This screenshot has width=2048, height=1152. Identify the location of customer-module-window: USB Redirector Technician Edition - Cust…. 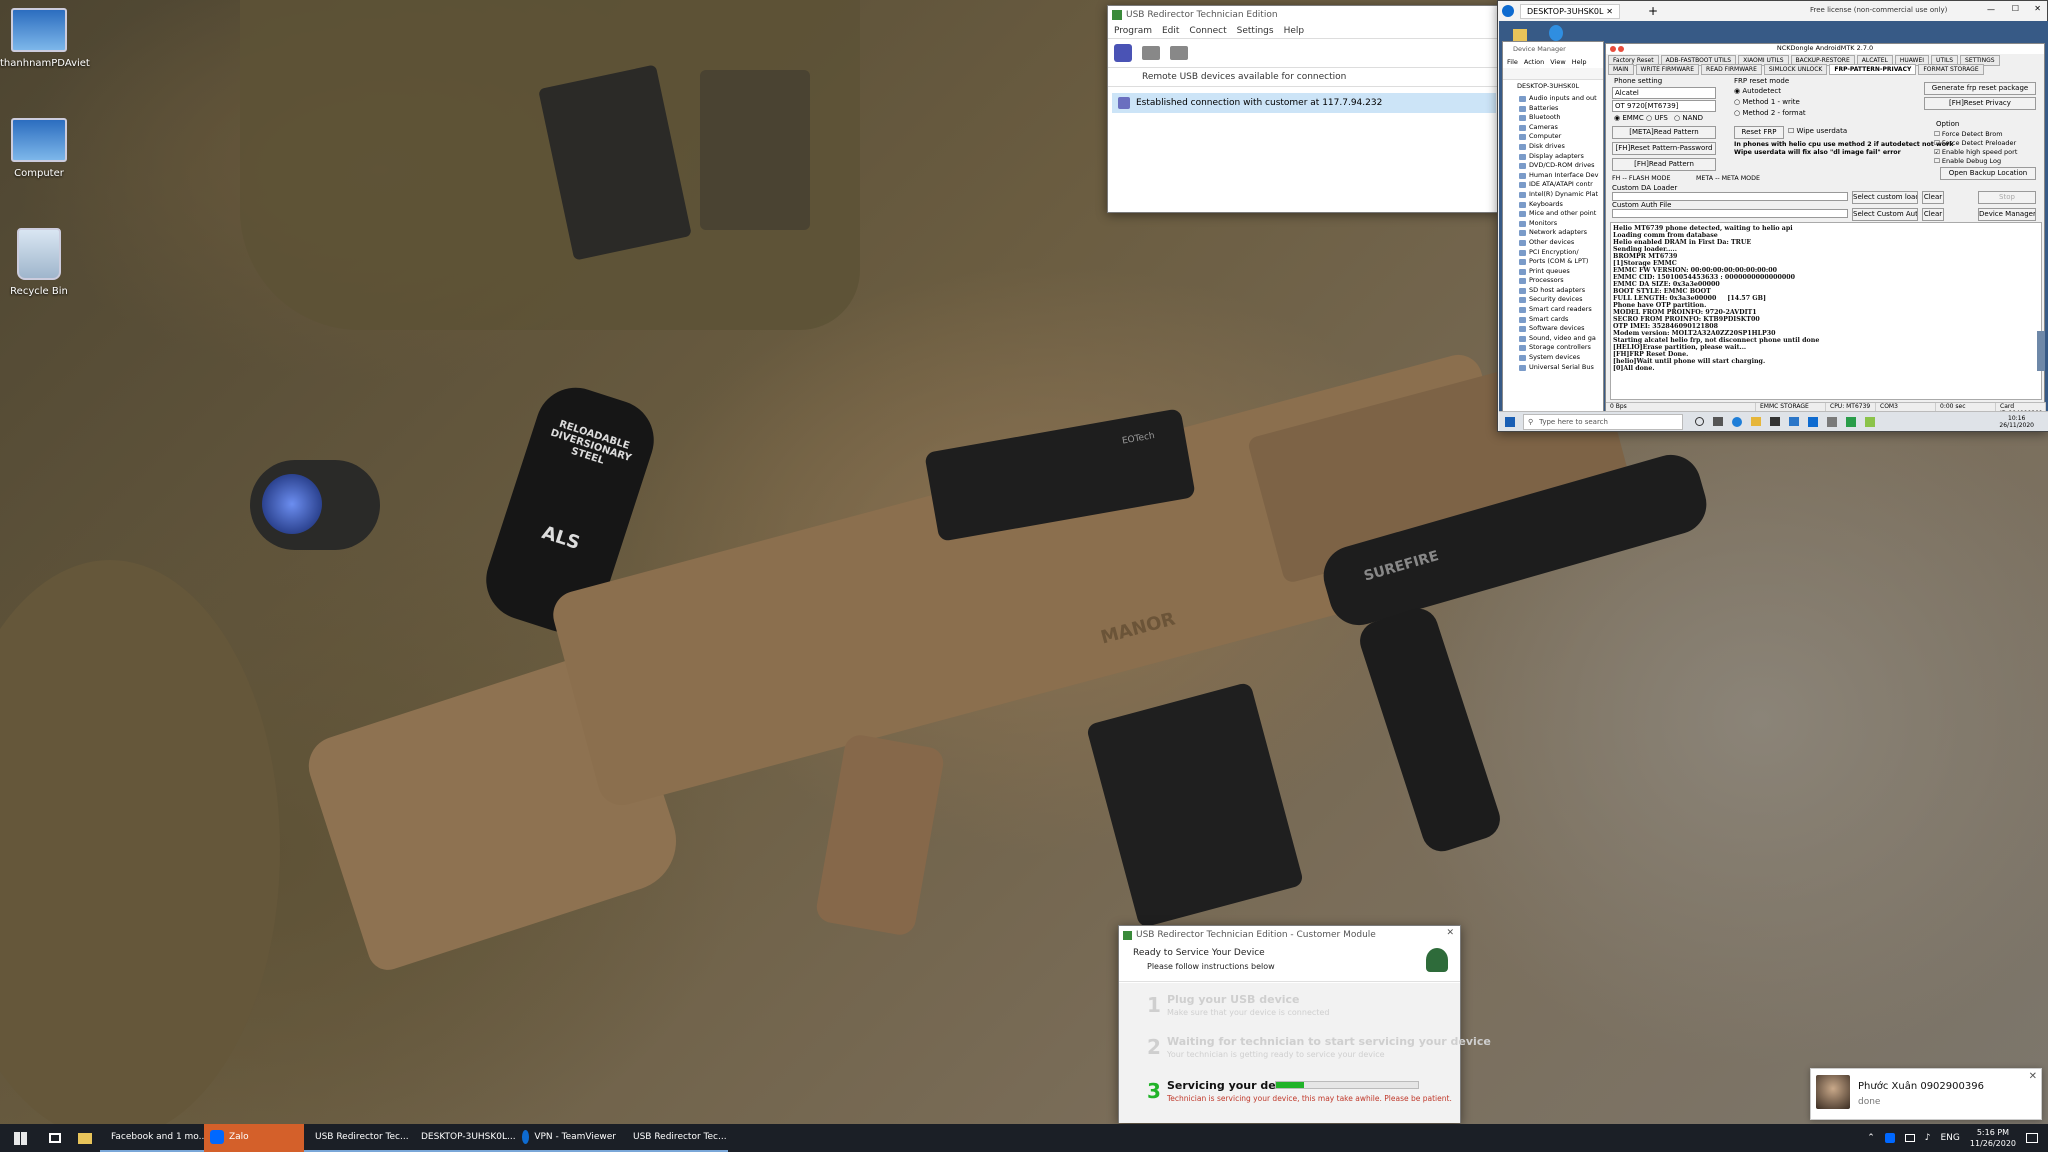
(1304, 1024).